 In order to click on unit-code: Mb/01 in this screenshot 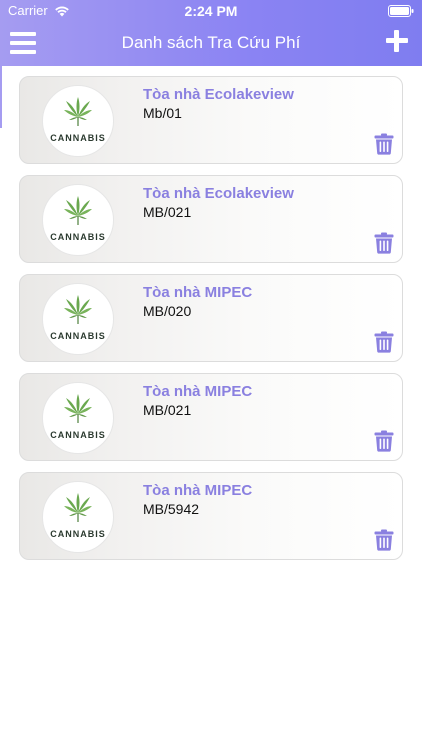, I will do `click(162, 113)`.